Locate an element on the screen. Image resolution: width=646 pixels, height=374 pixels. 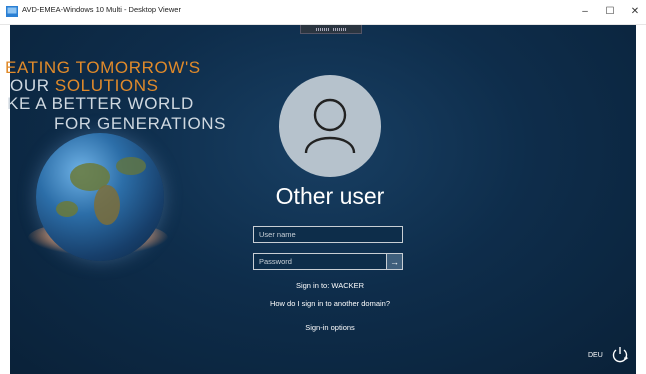
slogan-line-3: KE A BETTER WORLD is located at coordinates (100, 104).